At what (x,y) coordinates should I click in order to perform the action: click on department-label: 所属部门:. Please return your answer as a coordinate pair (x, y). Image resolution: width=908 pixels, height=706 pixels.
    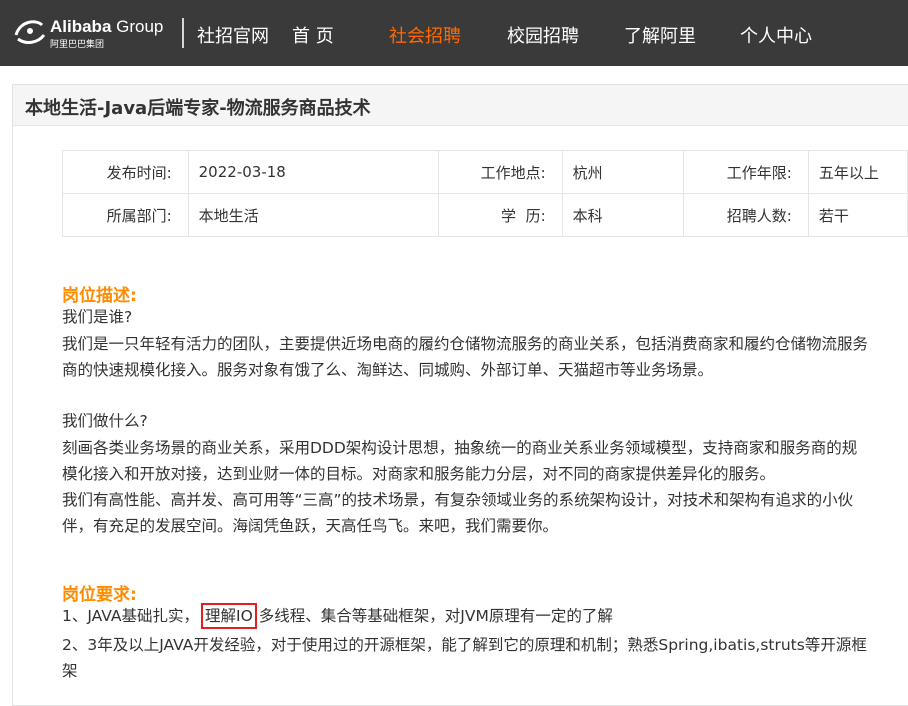
    Looking at the image, I should click on (125, 215).